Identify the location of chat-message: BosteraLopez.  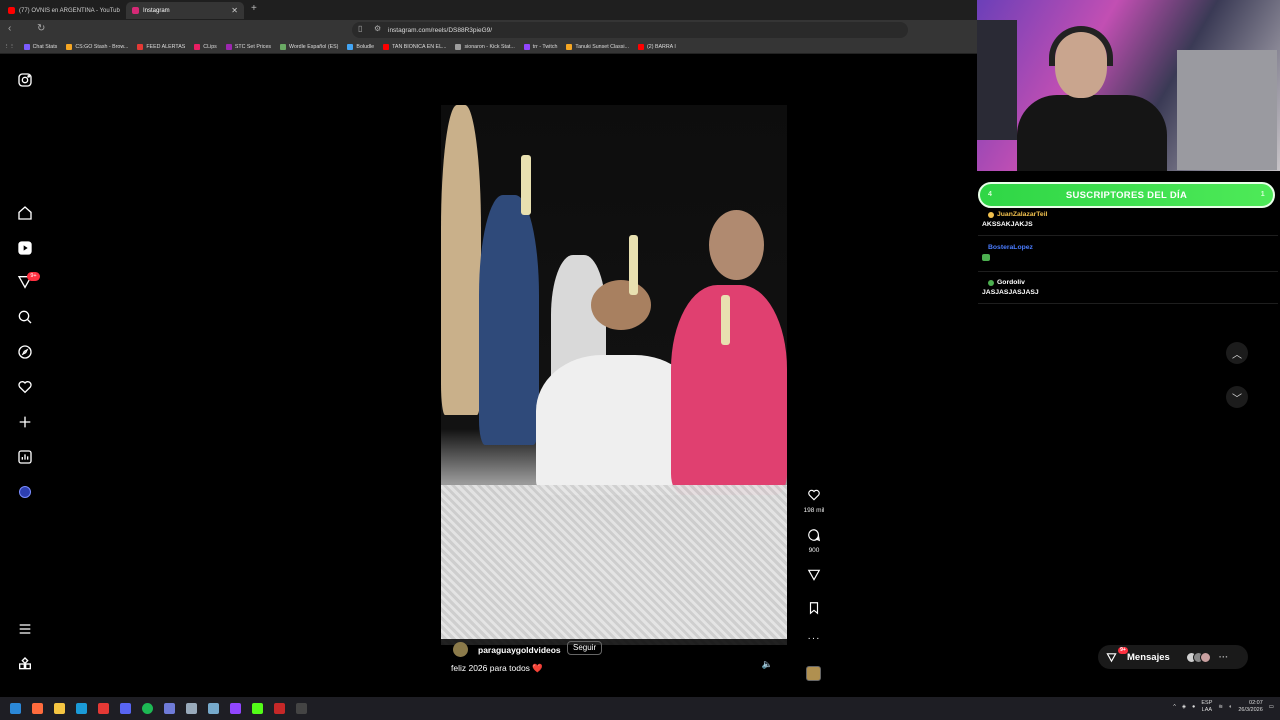
(1128, 258).